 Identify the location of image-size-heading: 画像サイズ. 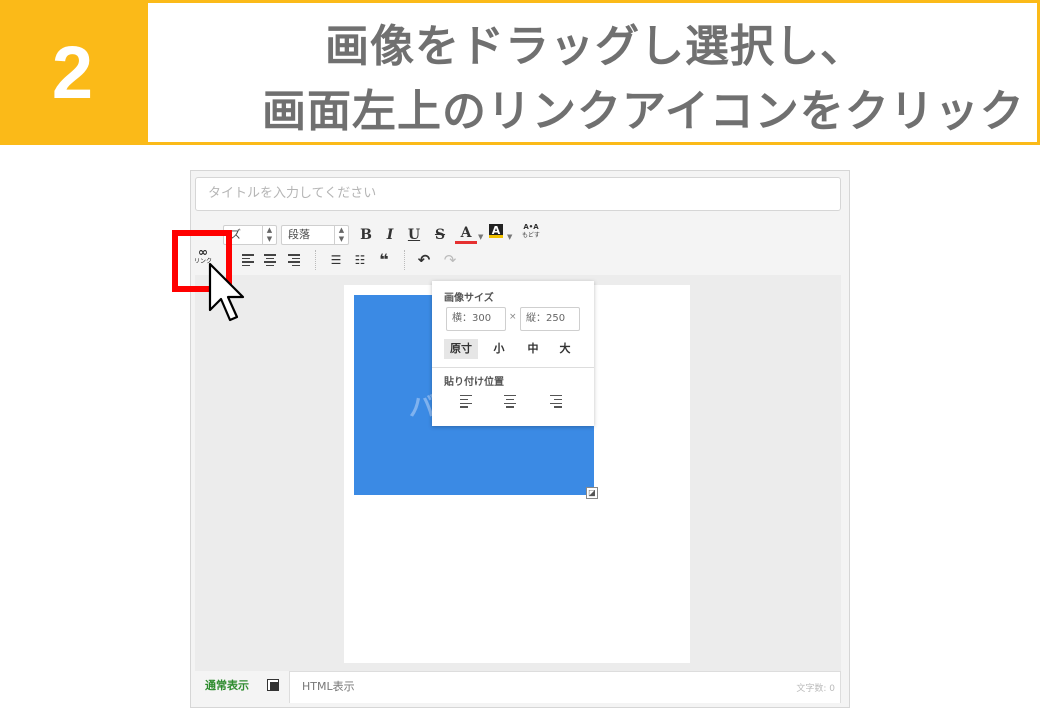
(469, 298).